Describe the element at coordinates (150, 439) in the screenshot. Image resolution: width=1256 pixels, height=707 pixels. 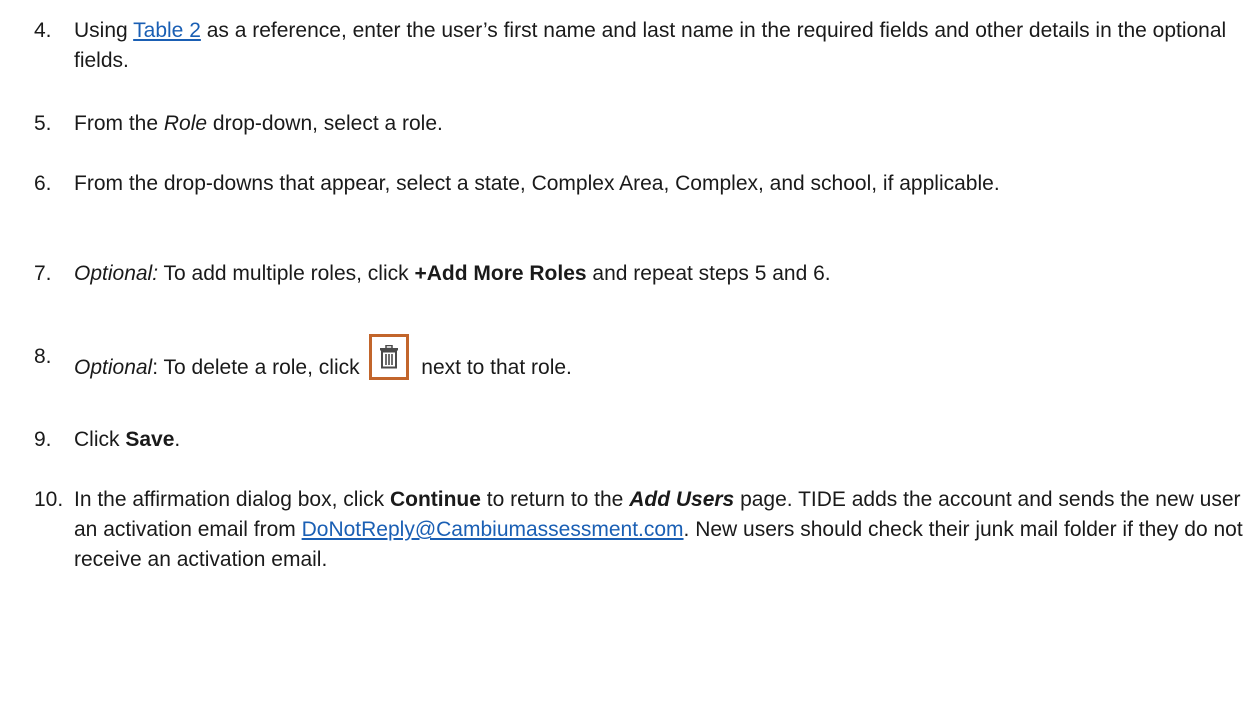
I see `save-term: Save` at that location.